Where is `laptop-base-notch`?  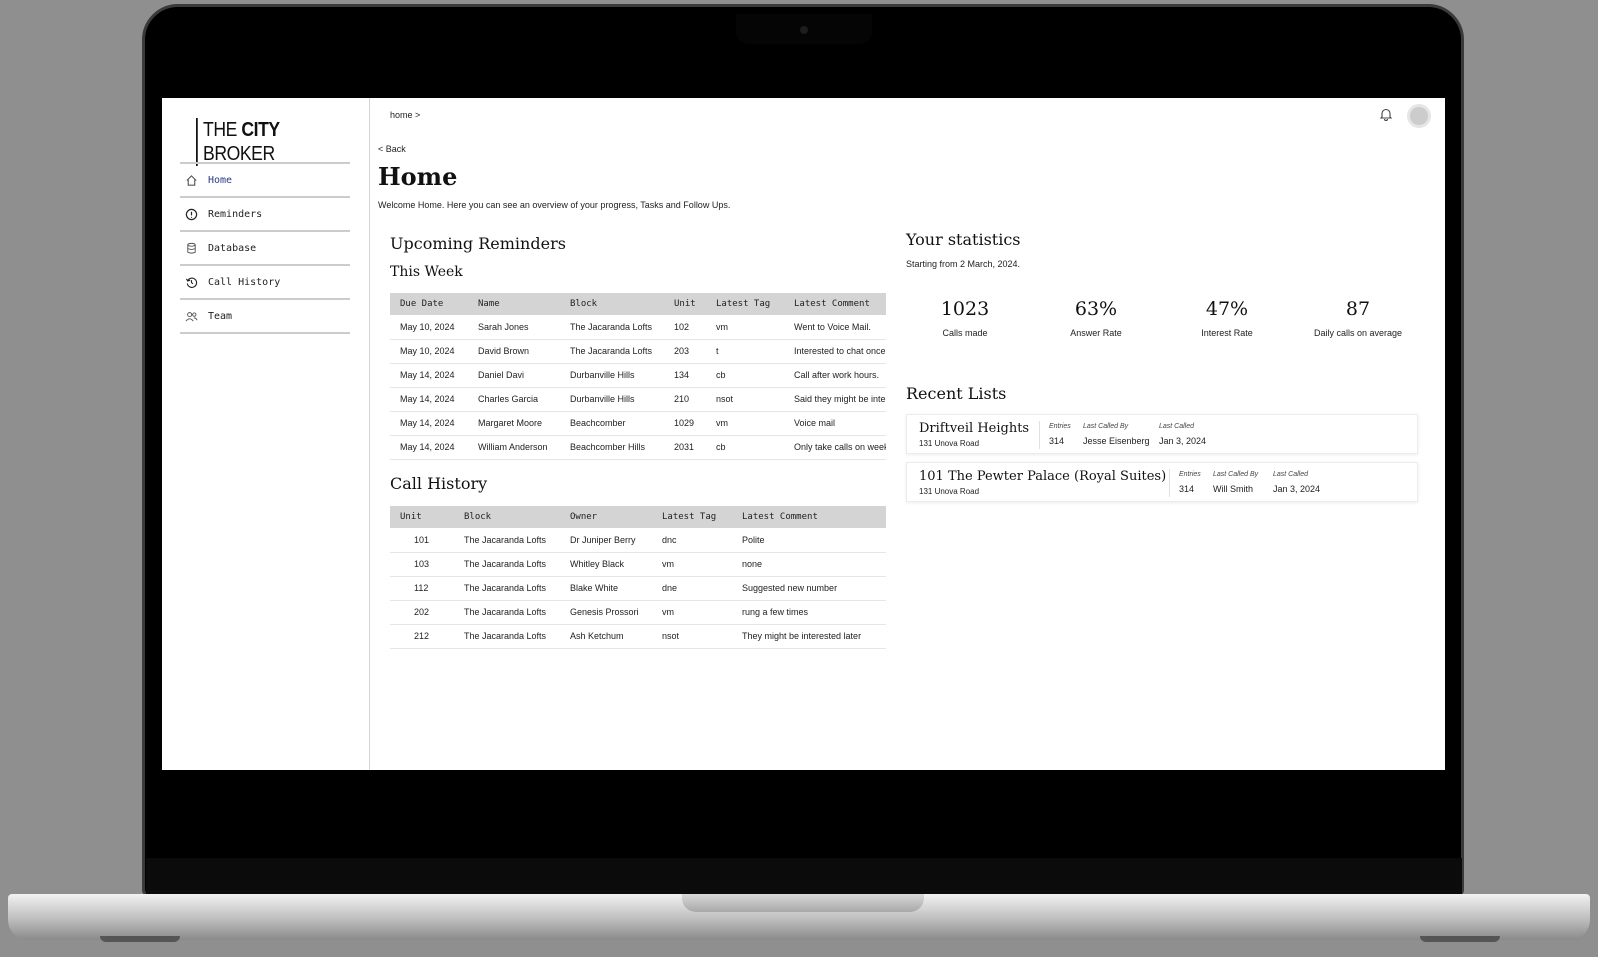 laptop-base-notch is located at coordinates (803, 903).